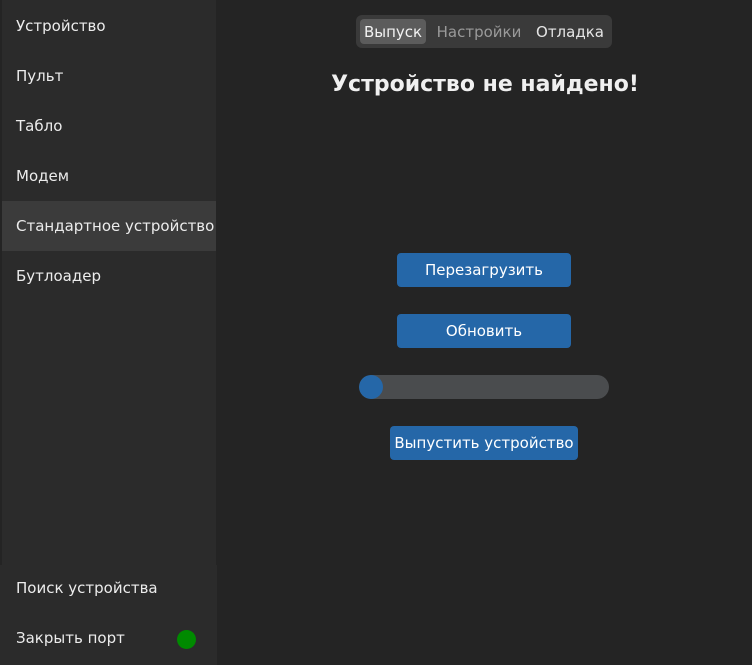  I want to click on sidebar-item-standard-device: Стандартное устройство, so click(109, 226).